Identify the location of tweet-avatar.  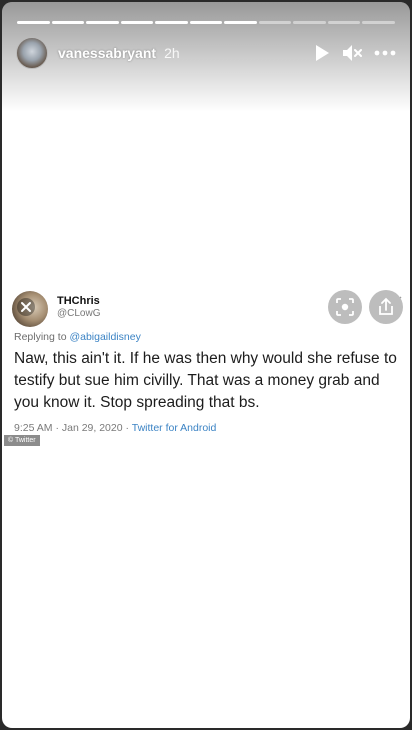
(30, 309).